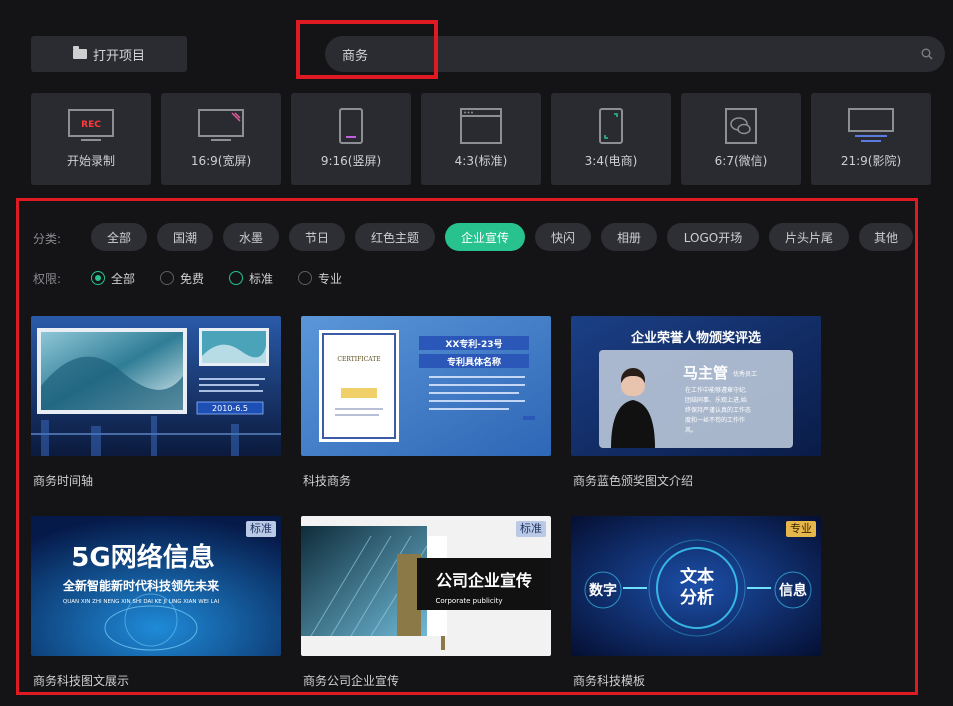 Image resolution: width=953 pixels, height=706 pixels. I want to click on aspect-label: 9:16(竖屏), so click(351, 161).